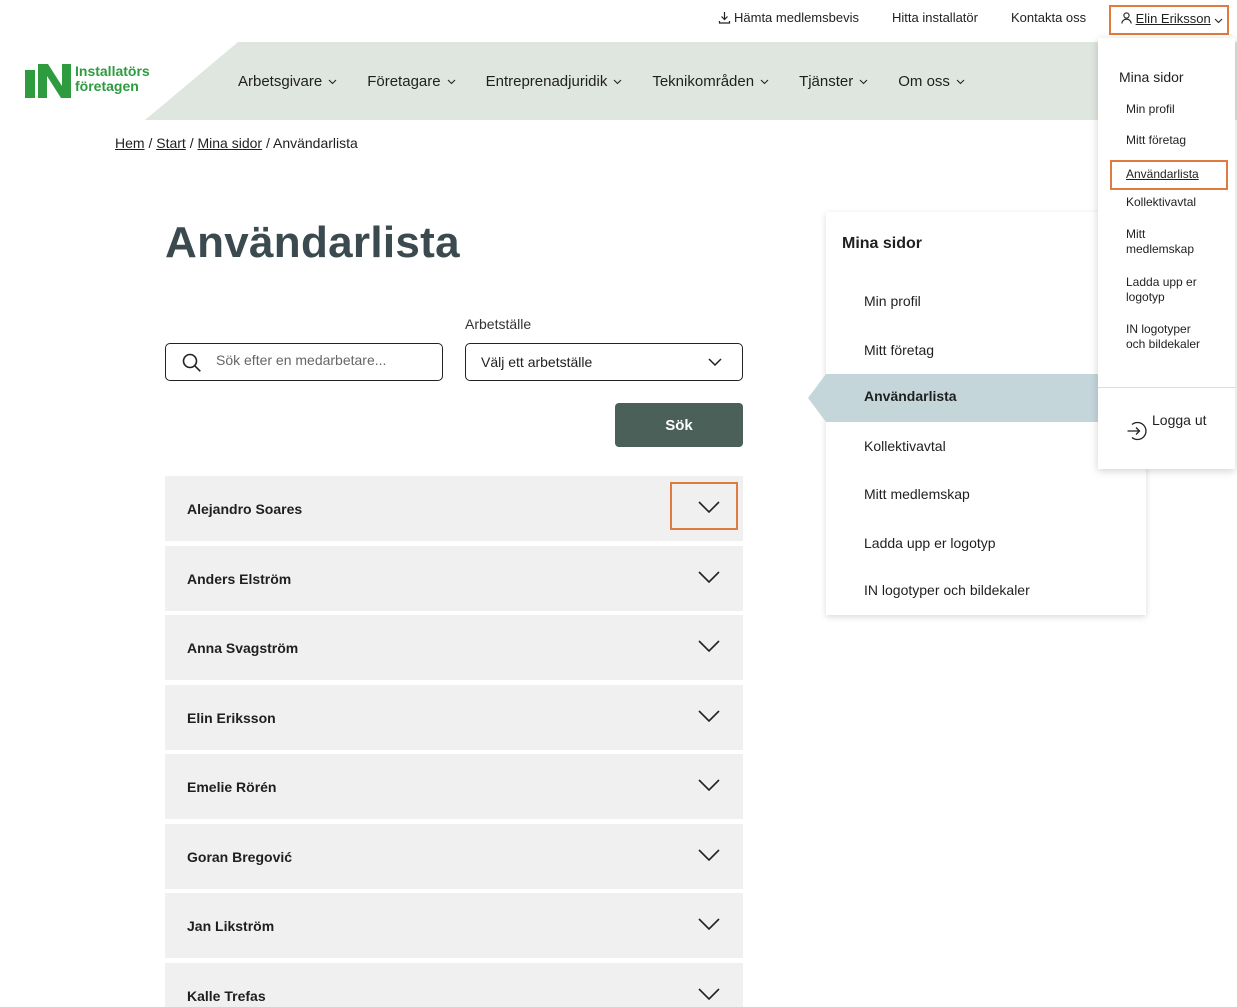 The width and height of the screenshot is (1237, 1007). I want to click on contact-link: Kontakta oss, so click(1048, 17).